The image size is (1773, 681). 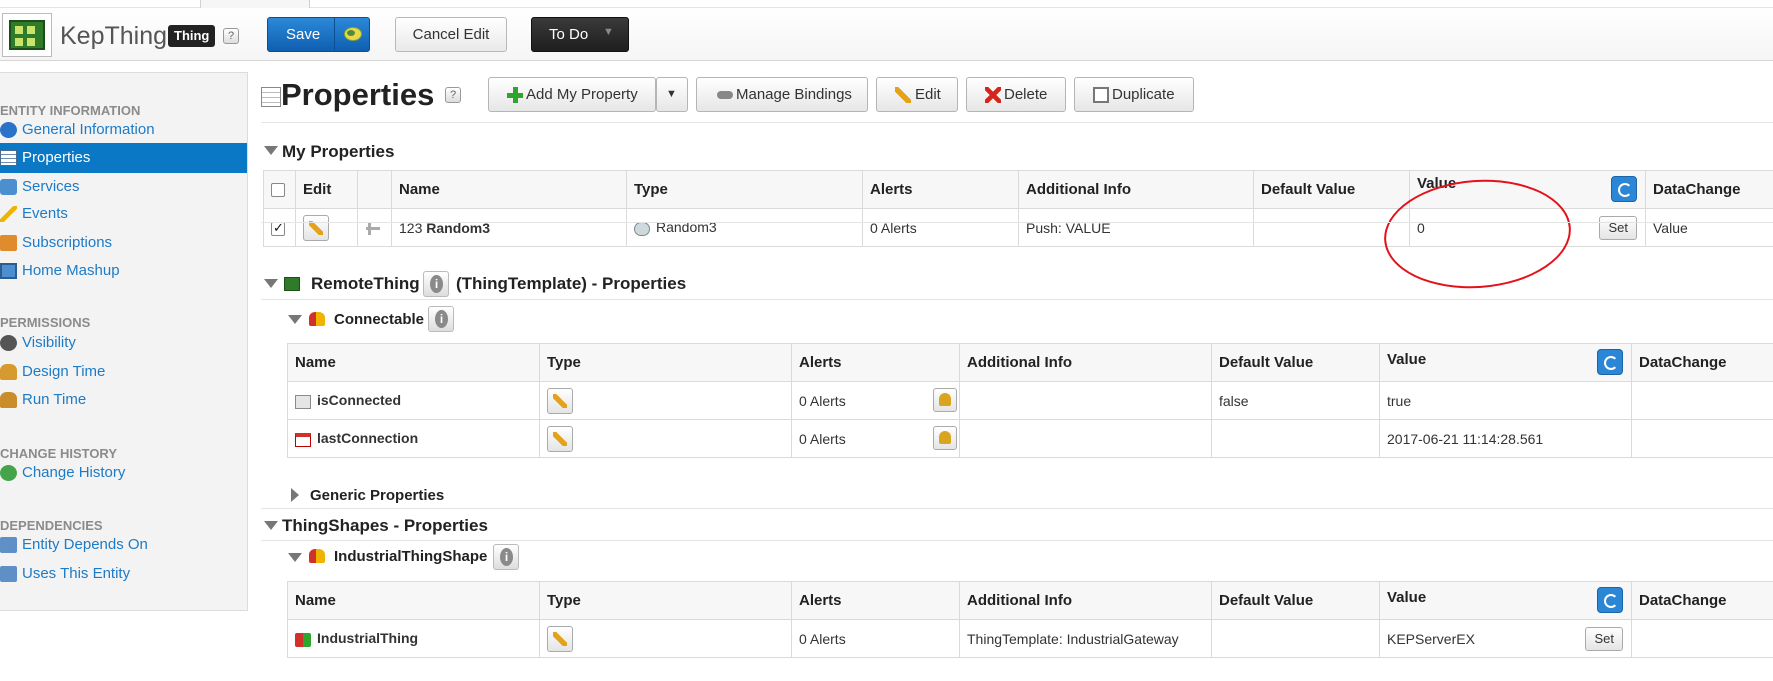 I want to click on pencil-icon, so click(x=903, y=95).